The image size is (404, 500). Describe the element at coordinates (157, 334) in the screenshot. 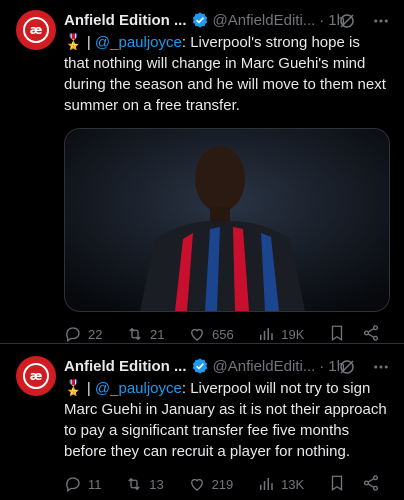

I see `retweet-count: 21` at that location.